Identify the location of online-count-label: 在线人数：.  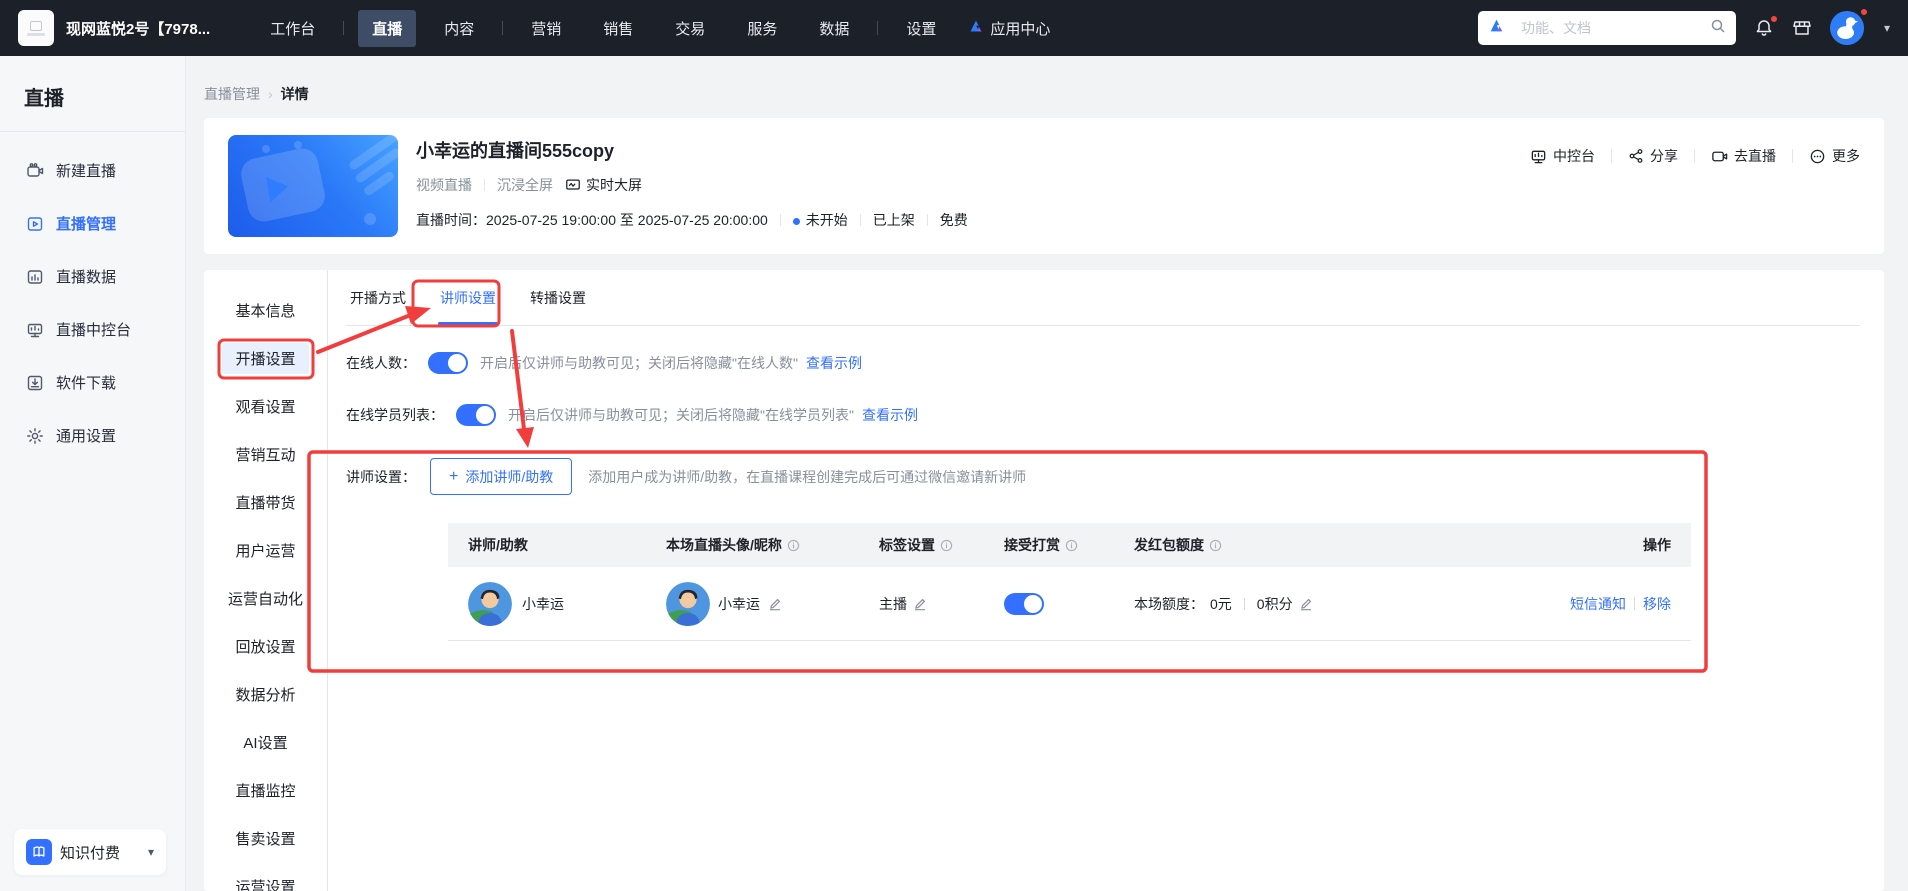
(381, 363).